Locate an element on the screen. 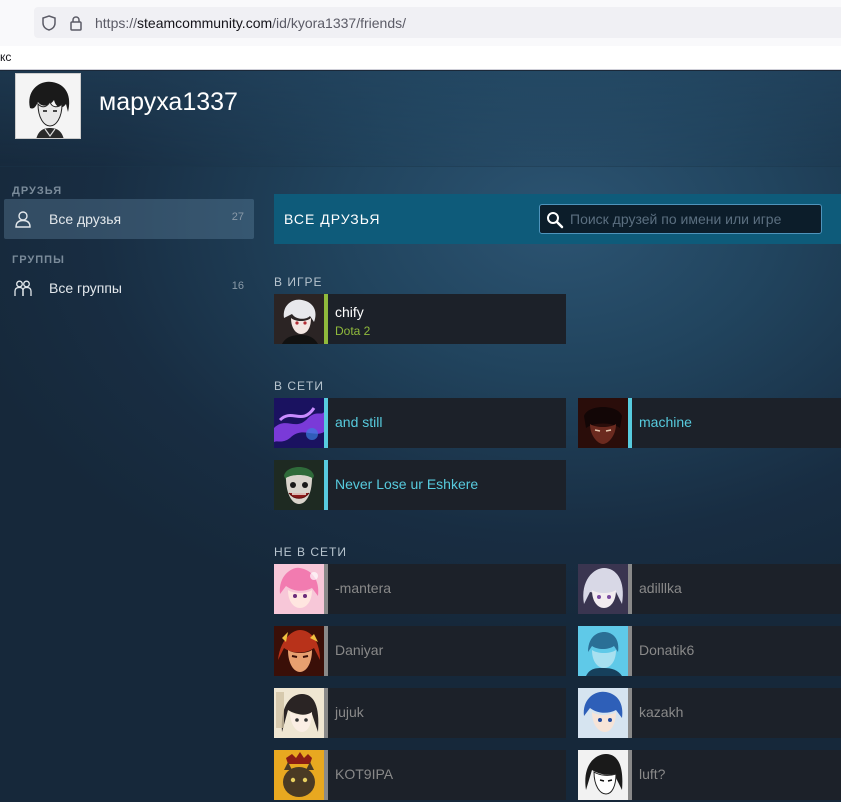 The width and height of the screenshot is (841, 802). search-icon is located at coordinates (555, 220).